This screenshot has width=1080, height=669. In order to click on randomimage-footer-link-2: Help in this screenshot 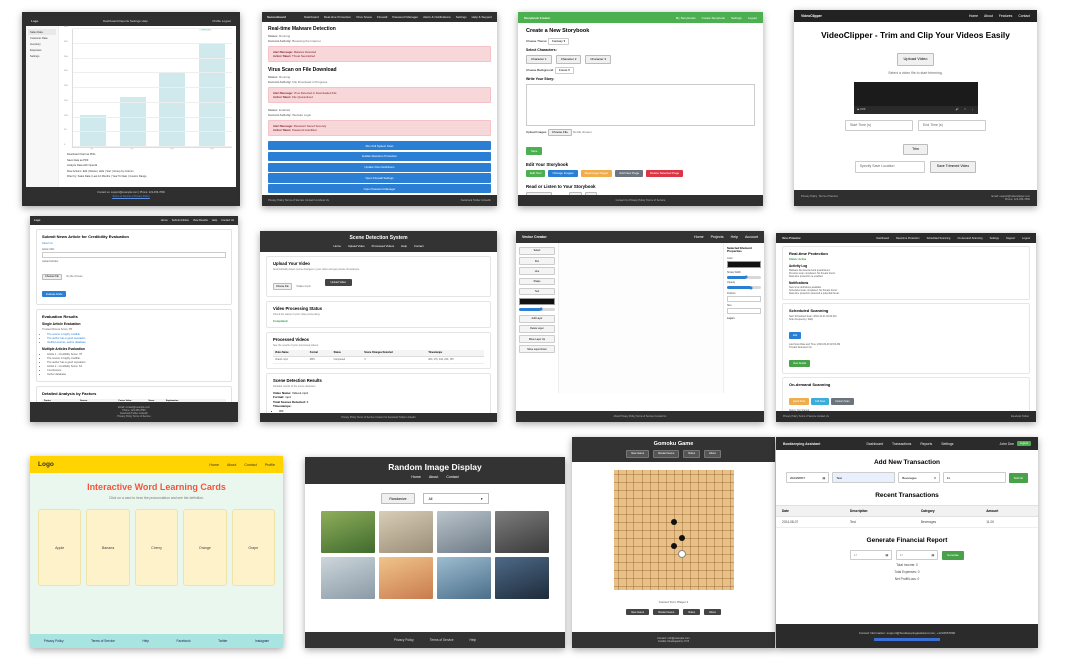, I will do `click(473, 640)`.